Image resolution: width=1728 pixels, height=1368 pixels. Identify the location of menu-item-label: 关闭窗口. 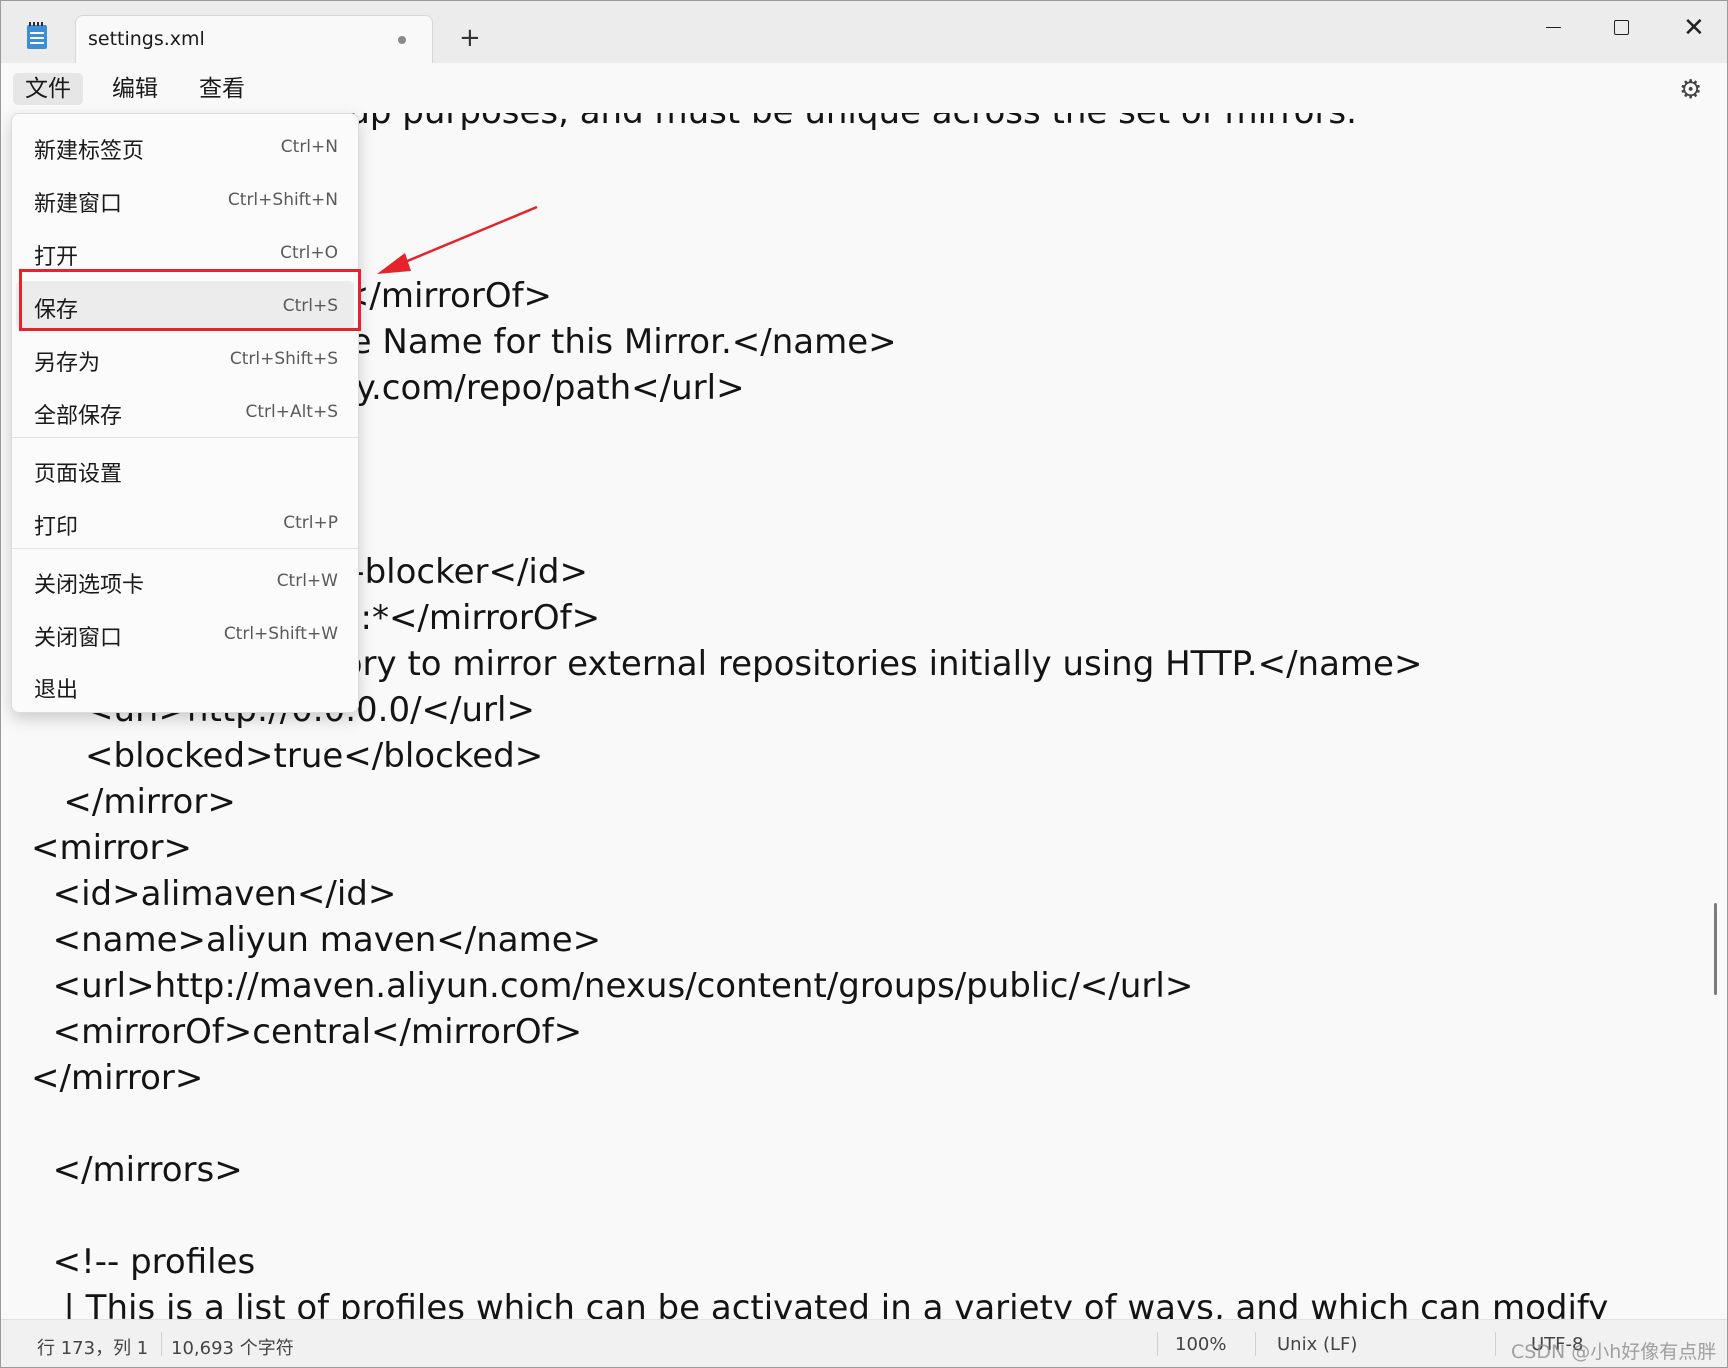
(78, 638).